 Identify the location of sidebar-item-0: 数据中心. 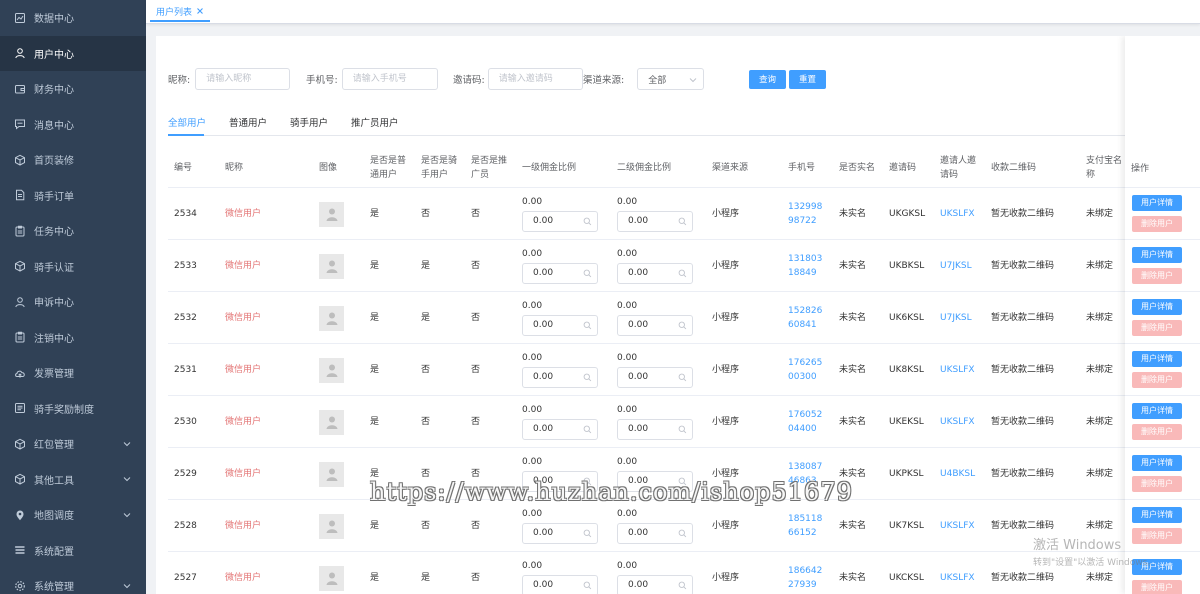
(73, 18).